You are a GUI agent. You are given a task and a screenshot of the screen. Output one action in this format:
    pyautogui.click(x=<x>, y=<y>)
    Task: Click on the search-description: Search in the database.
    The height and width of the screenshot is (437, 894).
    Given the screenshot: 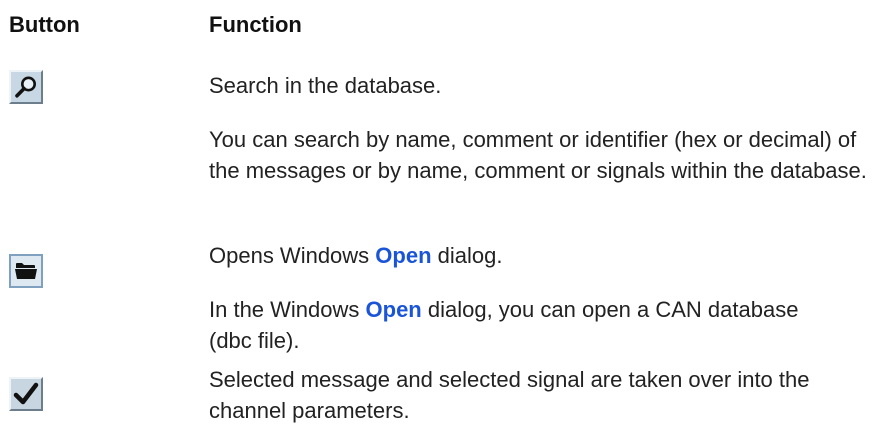 What is the action you would take?
    pyautogui.click(x=325, y=85)
    